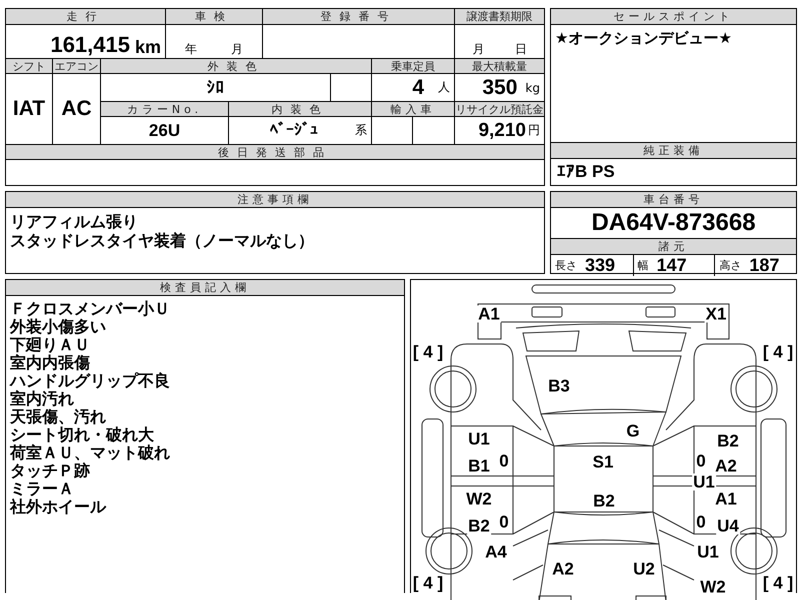 Image resolution: width=800 pixels, height=600 pixels. Describe the element at coordinates (58, 417) in the screenshot. I see `inspector-note: 天張傷、汚れ` at that location.